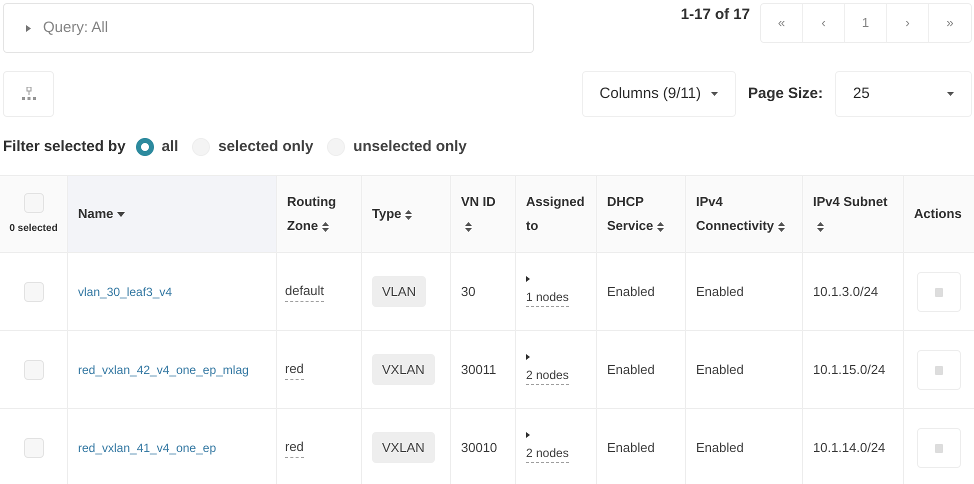  What do you see at coordinates (659, 94) in the screenshot?
I see `columns-dropdown: Columns (9/11)` at bounding box center [659, 94].